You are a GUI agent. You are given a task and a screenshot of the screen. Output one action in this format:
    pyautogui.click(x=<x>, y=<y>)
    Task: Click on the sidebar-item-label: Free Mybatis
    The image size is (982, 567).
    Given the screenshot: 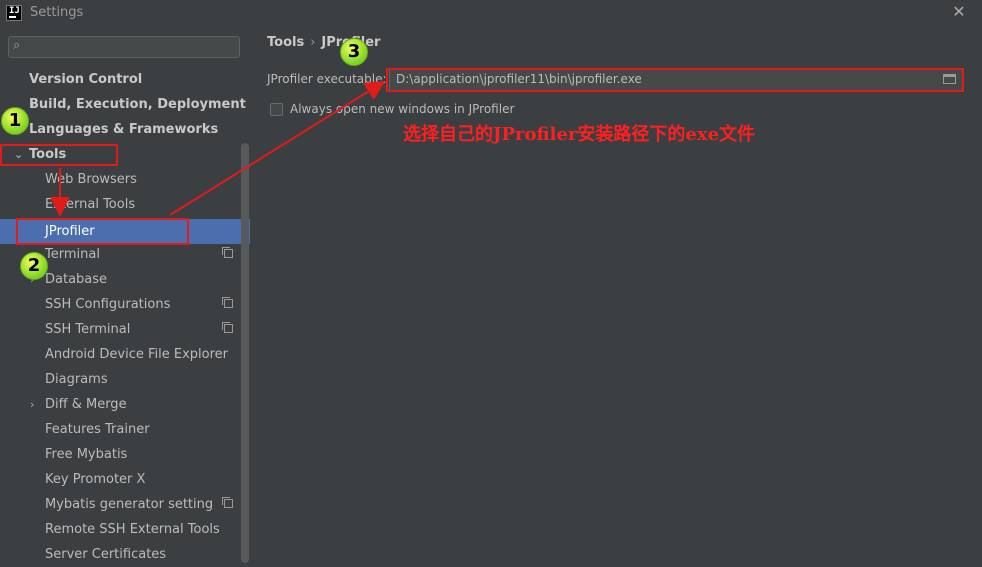 What is the action you would take?
    pyautogui.click(x=86, y=454)
    